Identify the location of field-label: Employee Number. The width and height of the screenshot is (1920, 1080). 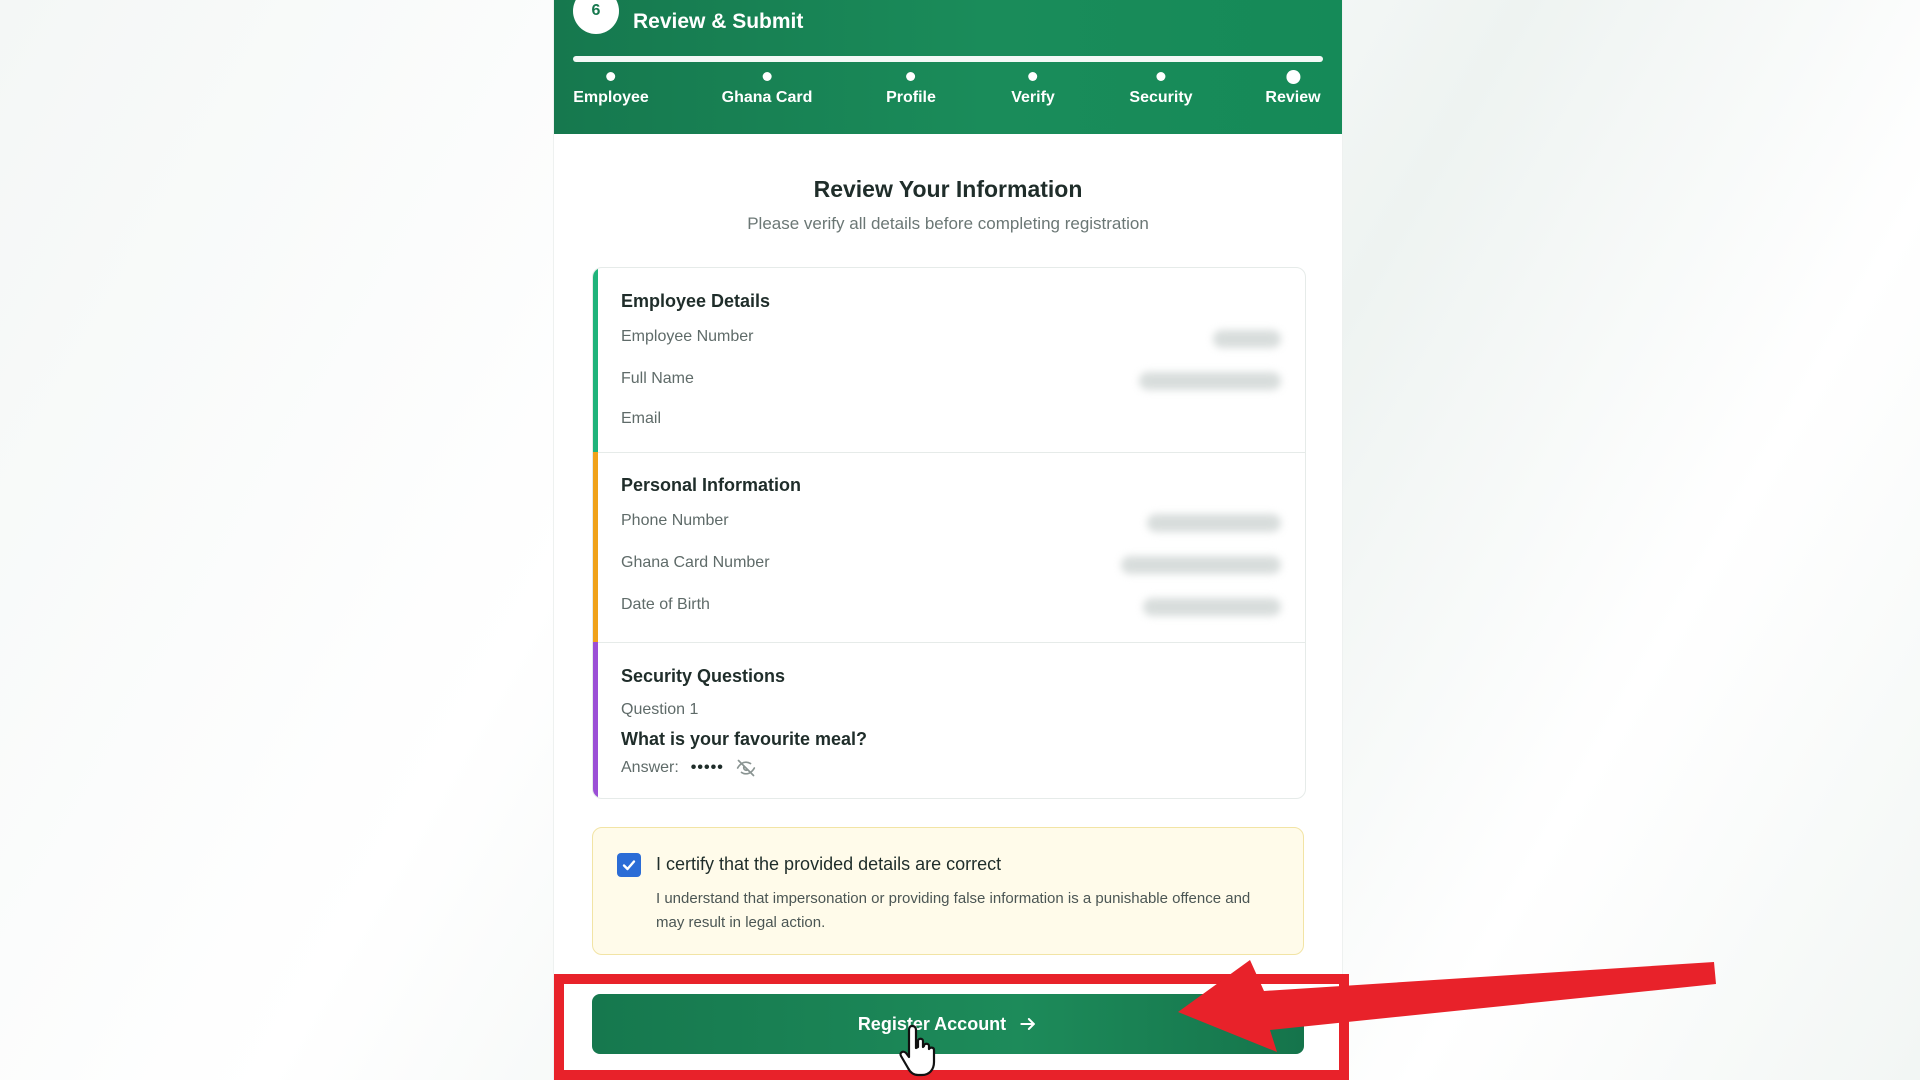
(687, 336).